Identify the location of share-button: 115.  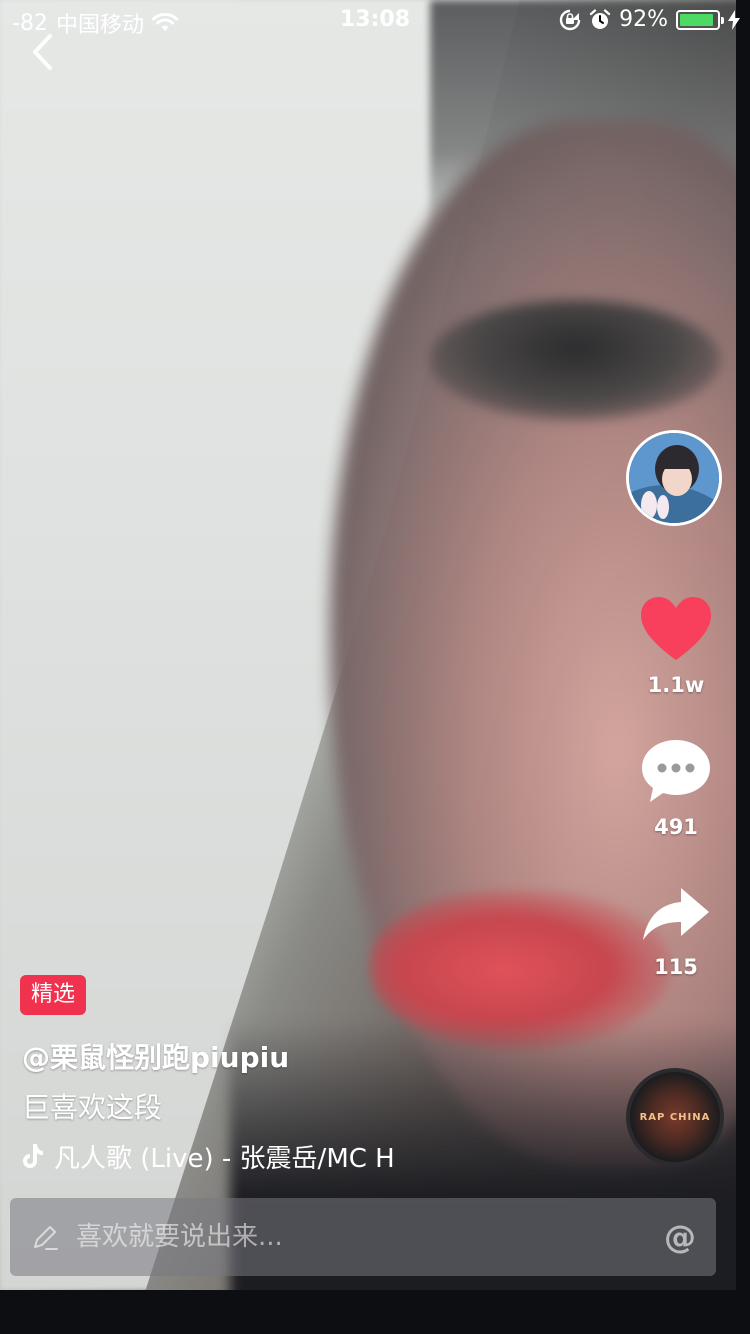
(676, 931).